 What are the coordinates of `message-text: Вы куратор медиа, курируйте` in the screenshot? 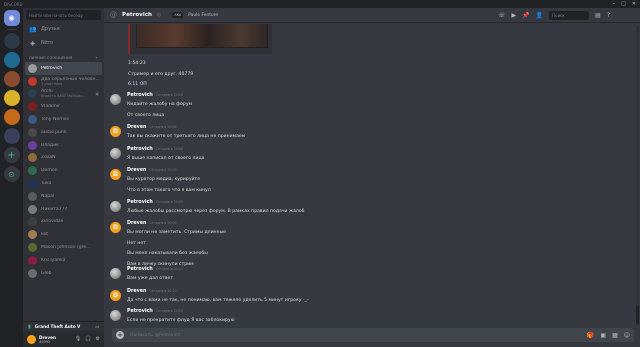 It's located at (164, 179).